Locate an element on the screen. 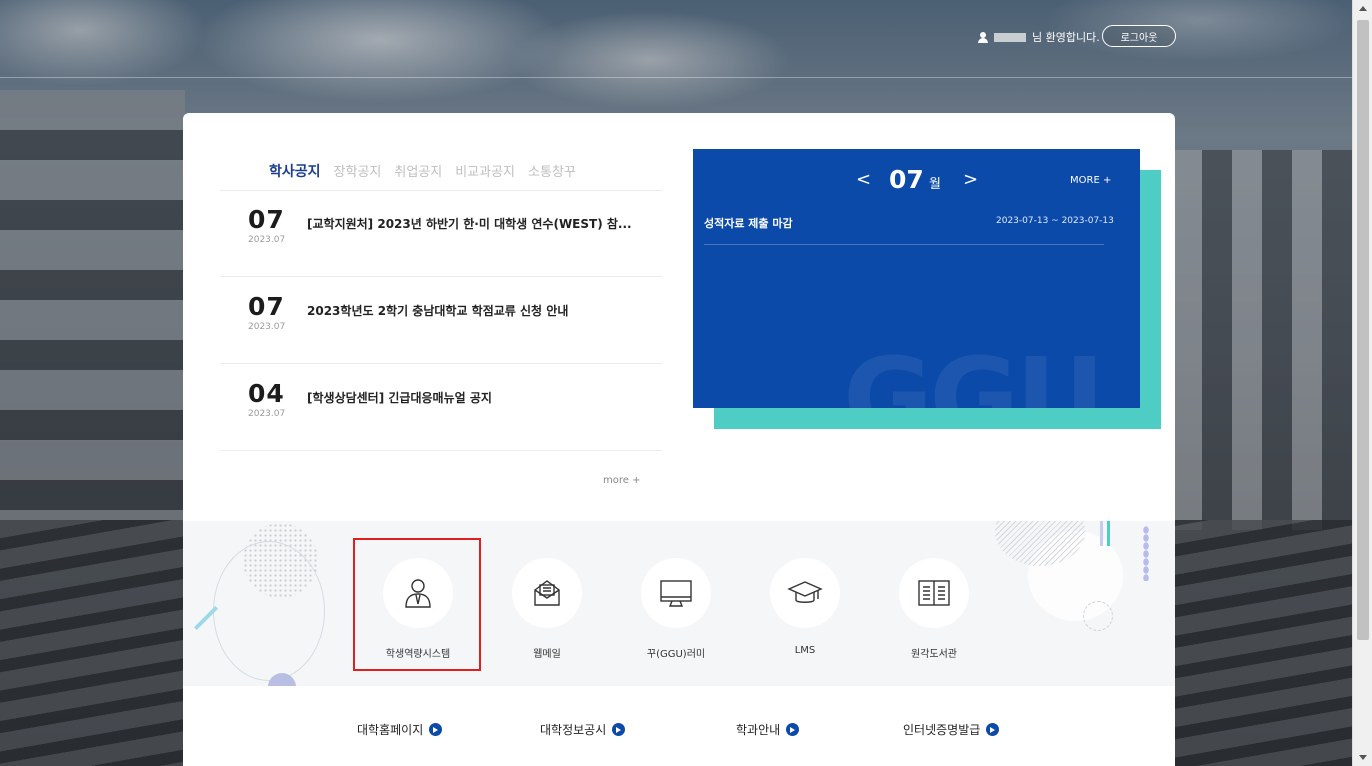 The width and height of the screenshot is (1372, 766). tab-extracurricular-notice: 비교과공지 is located at coordinates (485, 171).